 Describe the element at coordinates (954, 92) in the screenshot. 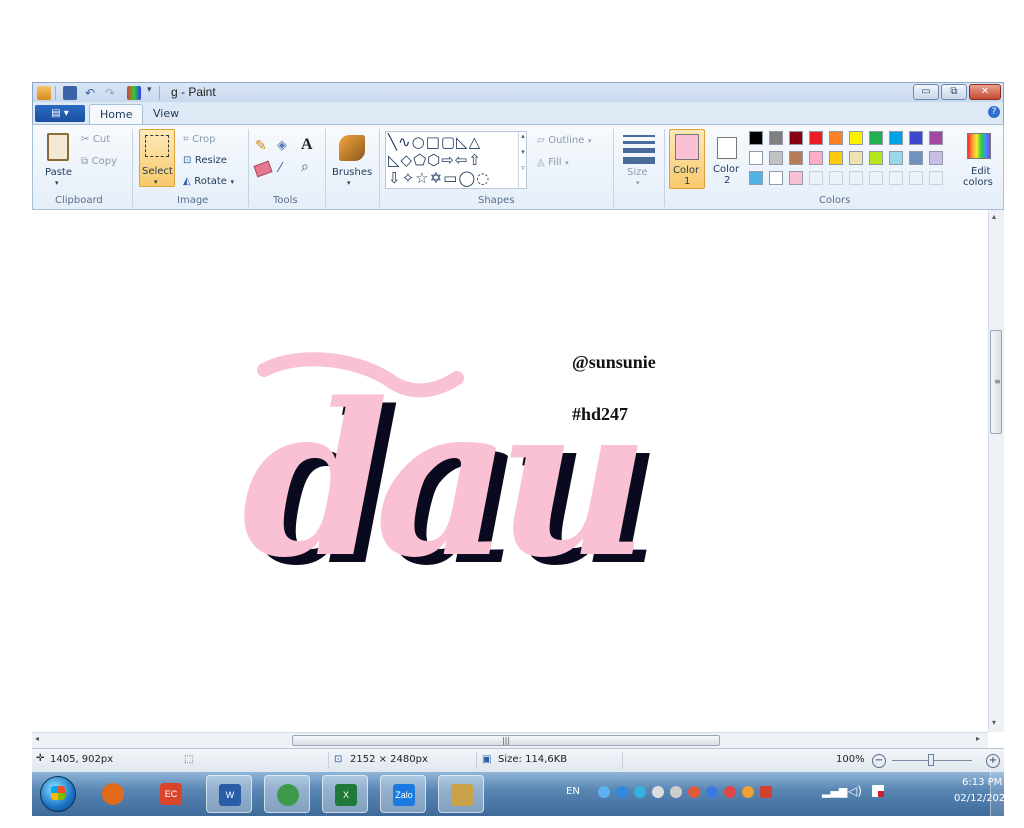

I see `maximize-button: ⧉` at that location.